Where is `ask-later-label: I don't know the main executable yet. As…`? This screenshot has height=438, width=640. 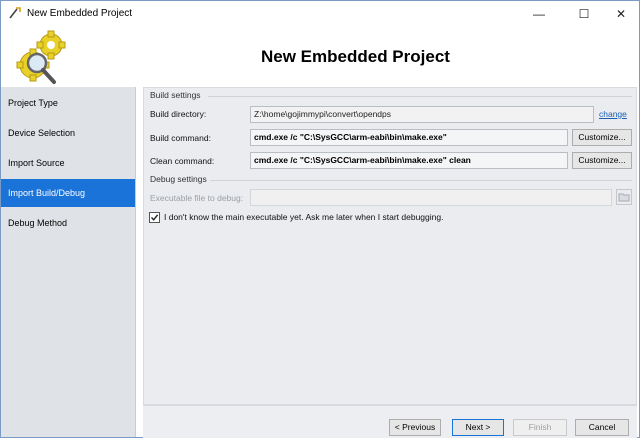
ask-later-label: I don't know the main executable yet. As… is located at coordinates (303, 217).